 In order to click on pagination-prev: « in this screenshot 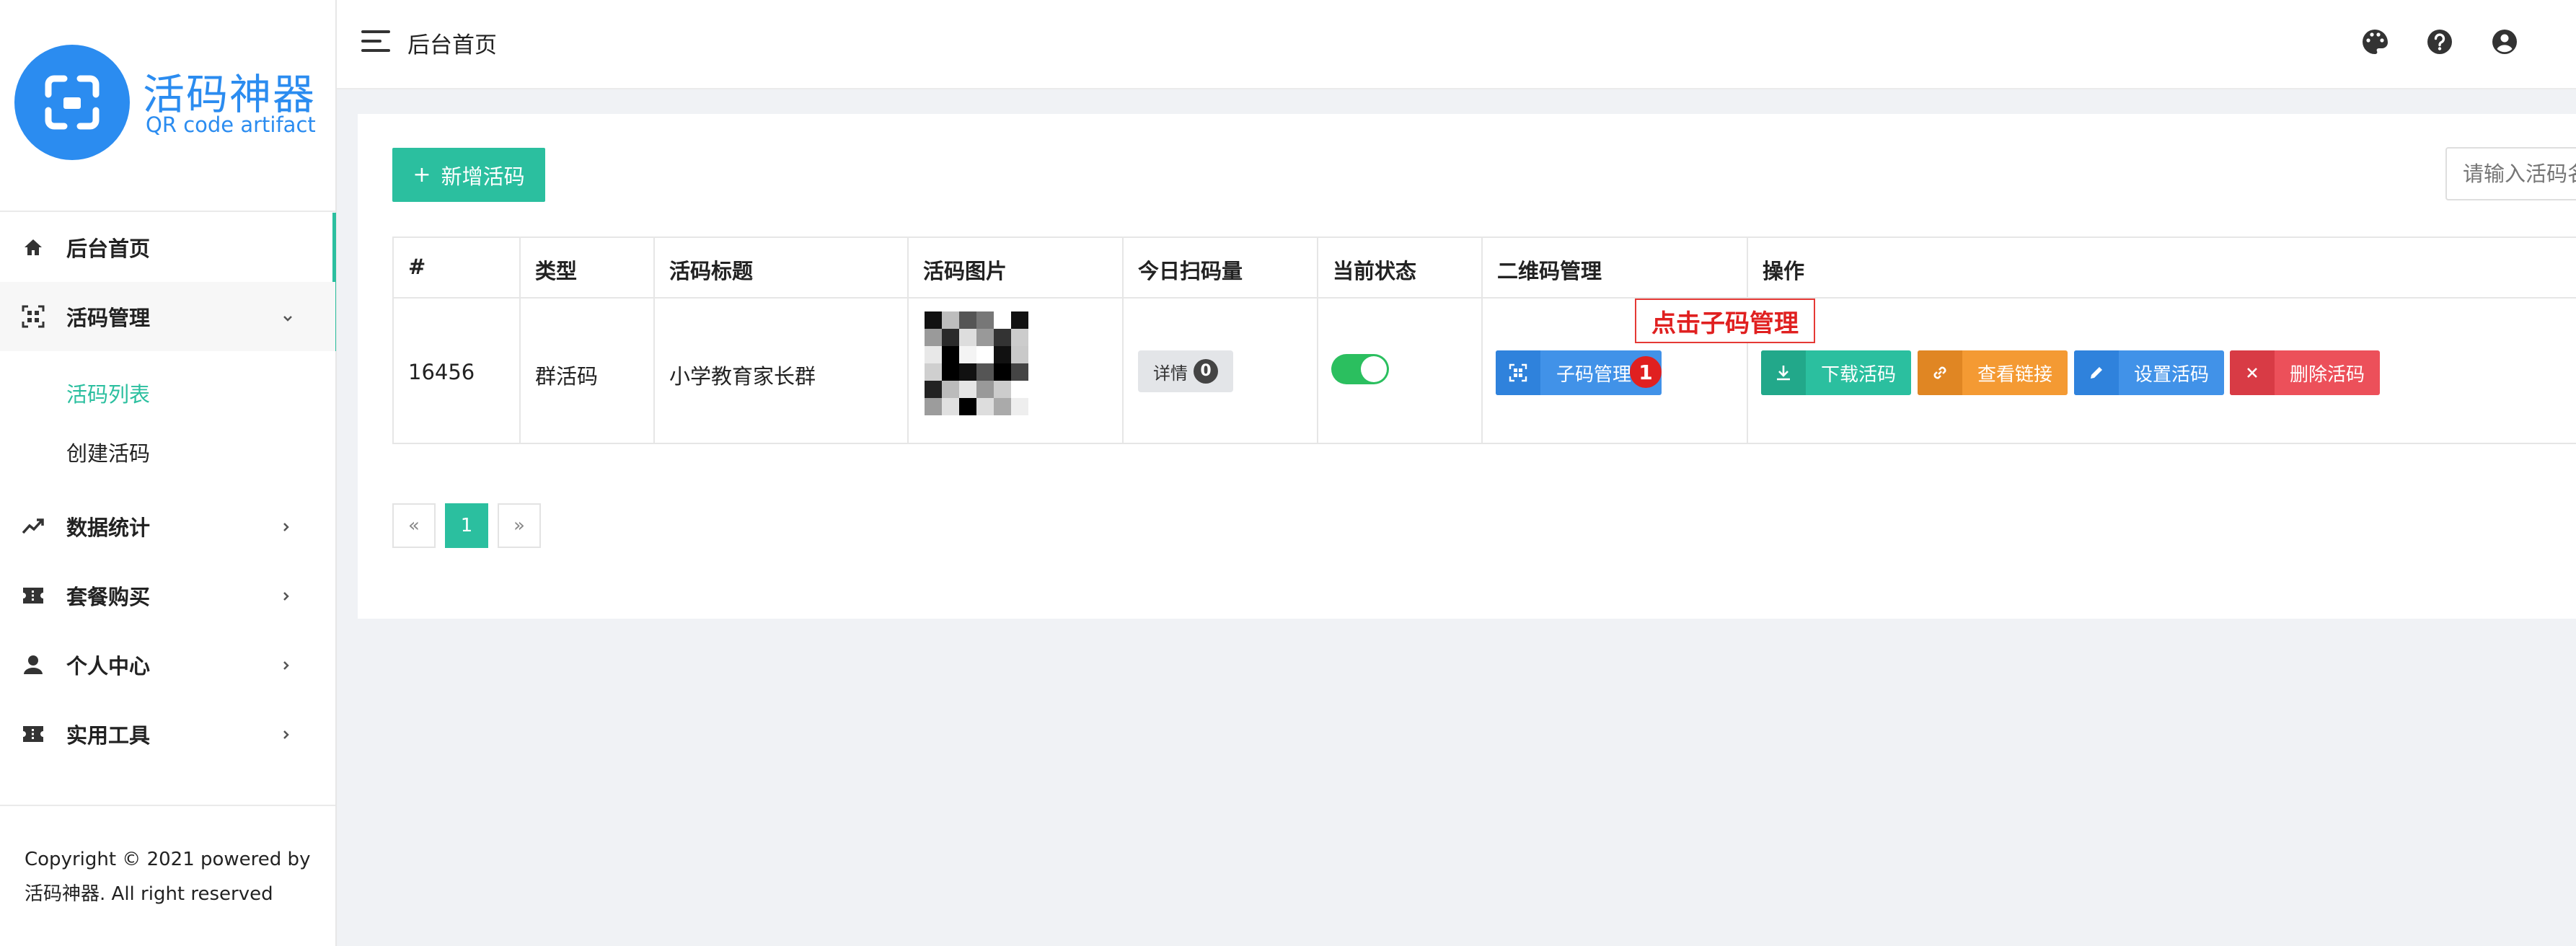, I will do `click(414, 525)`.